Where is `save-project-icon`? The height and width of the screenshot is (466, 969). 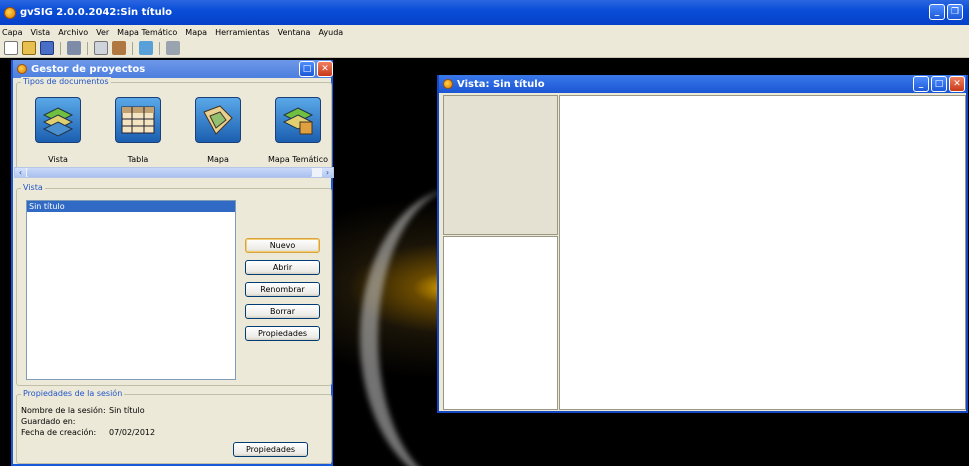 save-project-icon is located at coordinates (47, 48).